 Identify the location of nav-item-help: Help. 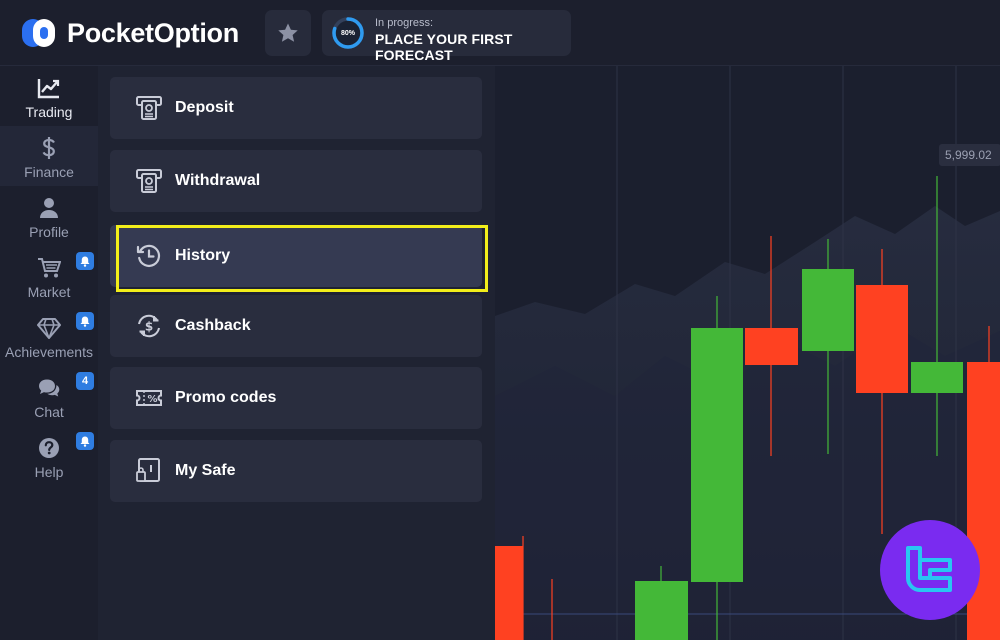
(49, 456).